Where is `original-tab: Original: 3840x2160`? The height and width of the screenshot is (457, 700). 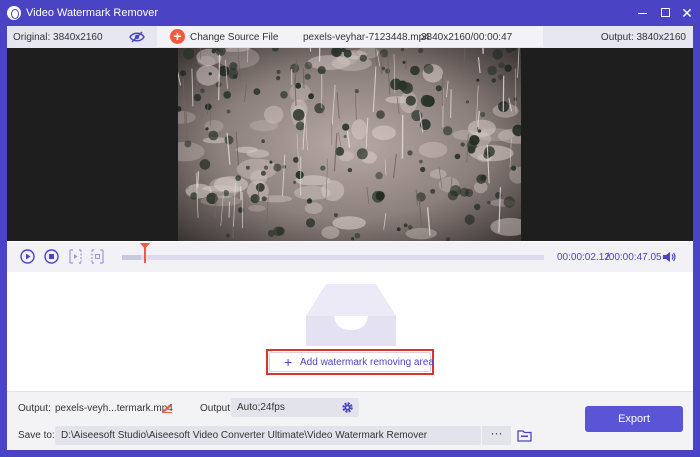
original-tab: Original: 3840x2160 is located at coordinates (82, 37).